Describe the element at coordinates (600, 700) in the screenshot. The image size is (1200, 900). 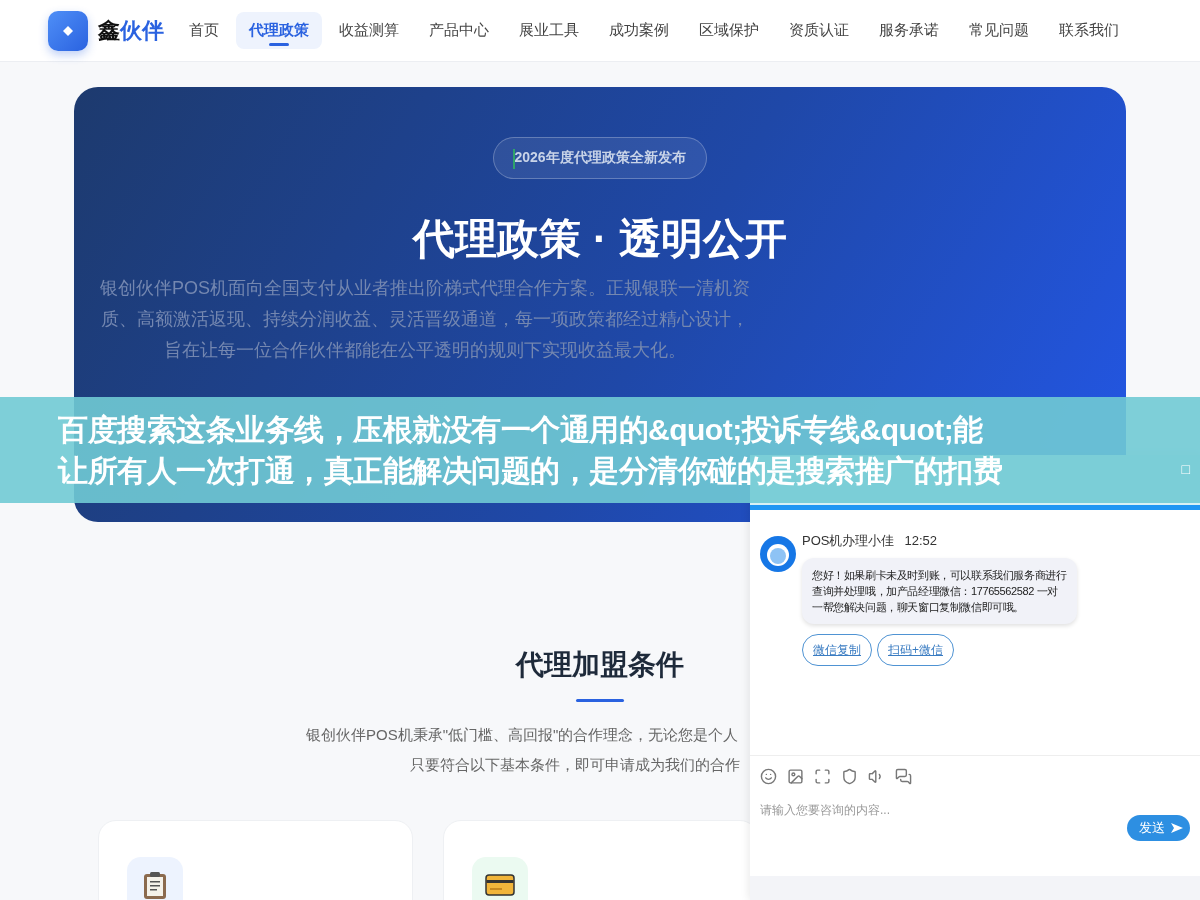
I see `title-underline` at that location.